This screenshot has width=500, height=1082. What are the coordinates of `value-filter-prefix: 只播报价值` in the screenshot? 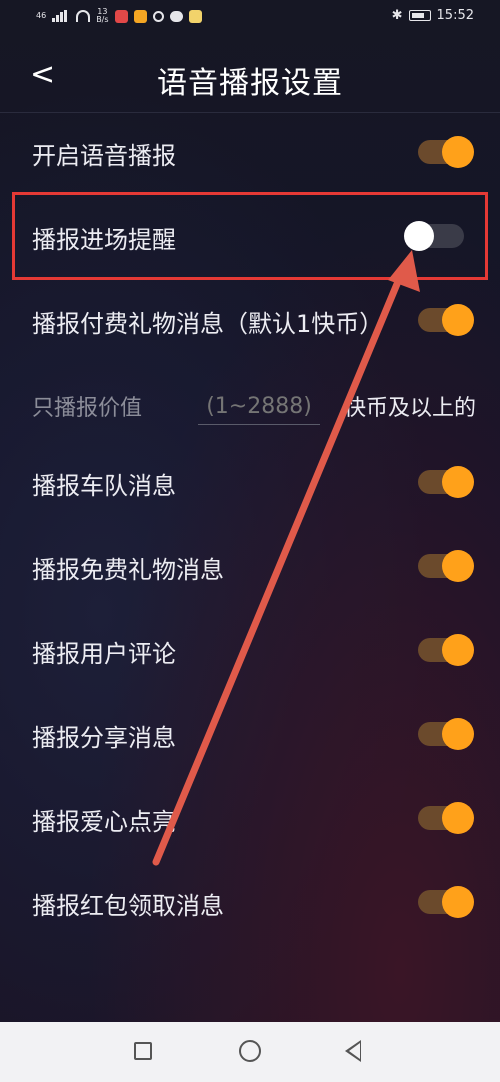 It's located at (87, 408).